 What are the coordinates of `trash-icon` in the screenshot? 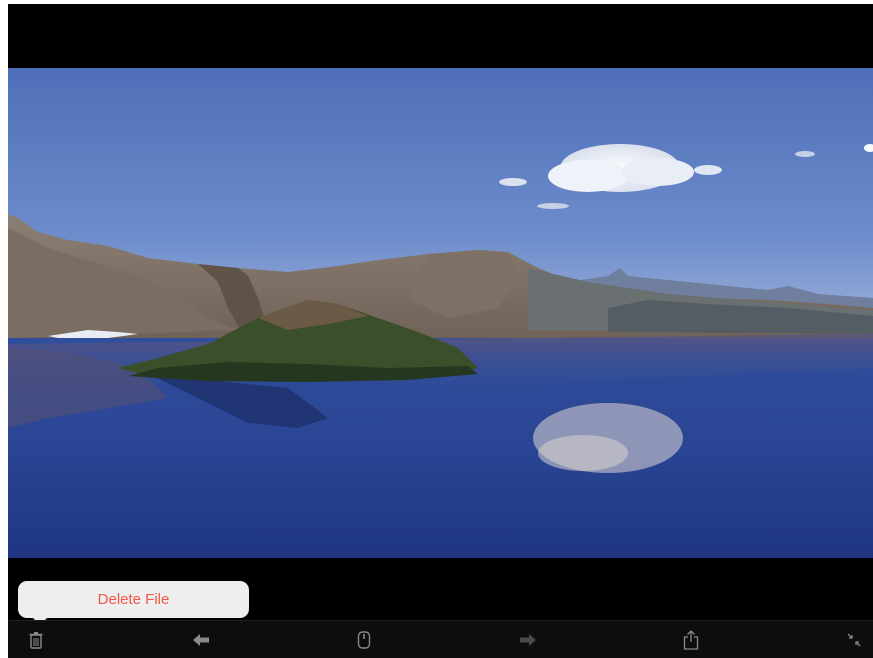 It's located at (36, 640).